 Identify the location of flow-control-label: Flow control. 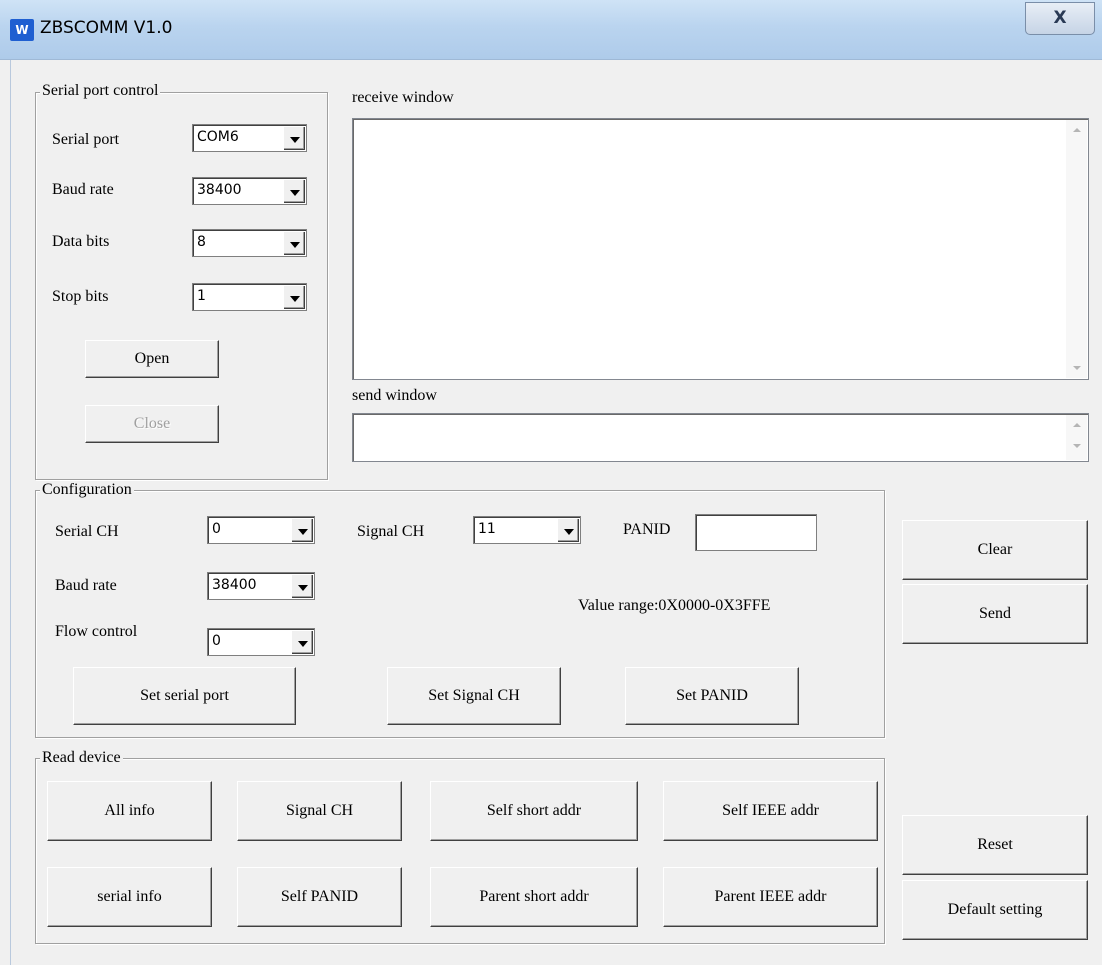
(96, 631).